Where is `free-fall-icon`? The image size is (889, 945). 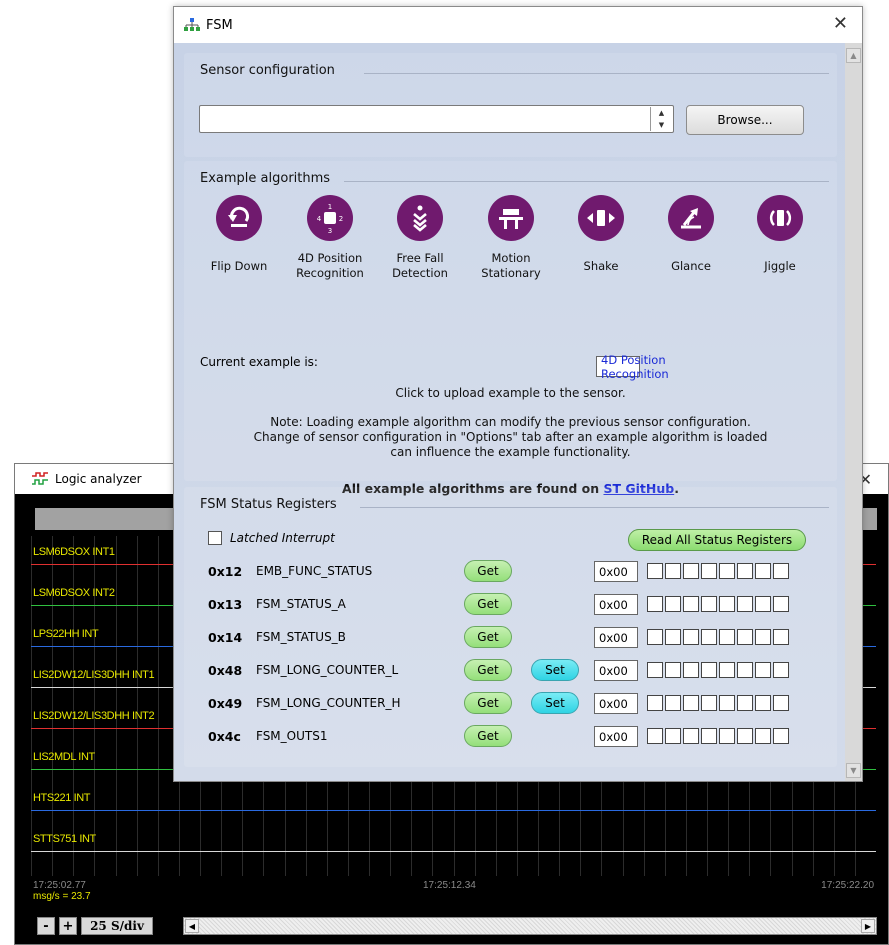
free-fall-icon is located at coordinates (420, 218).